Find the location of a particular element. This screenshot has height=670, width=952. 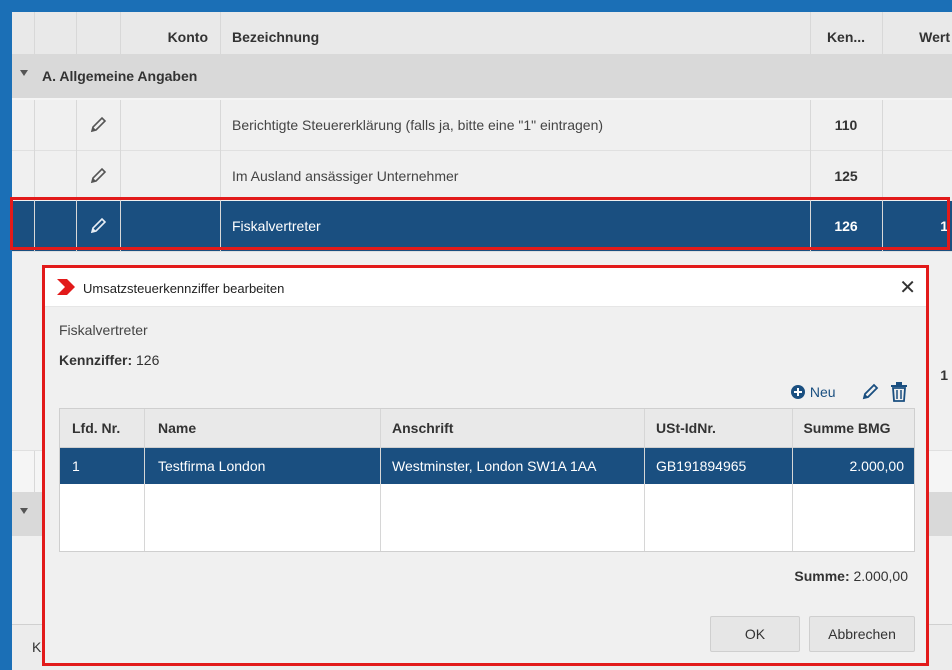

cell-lfd-nr: 1 is located at coordinates (76, 466).